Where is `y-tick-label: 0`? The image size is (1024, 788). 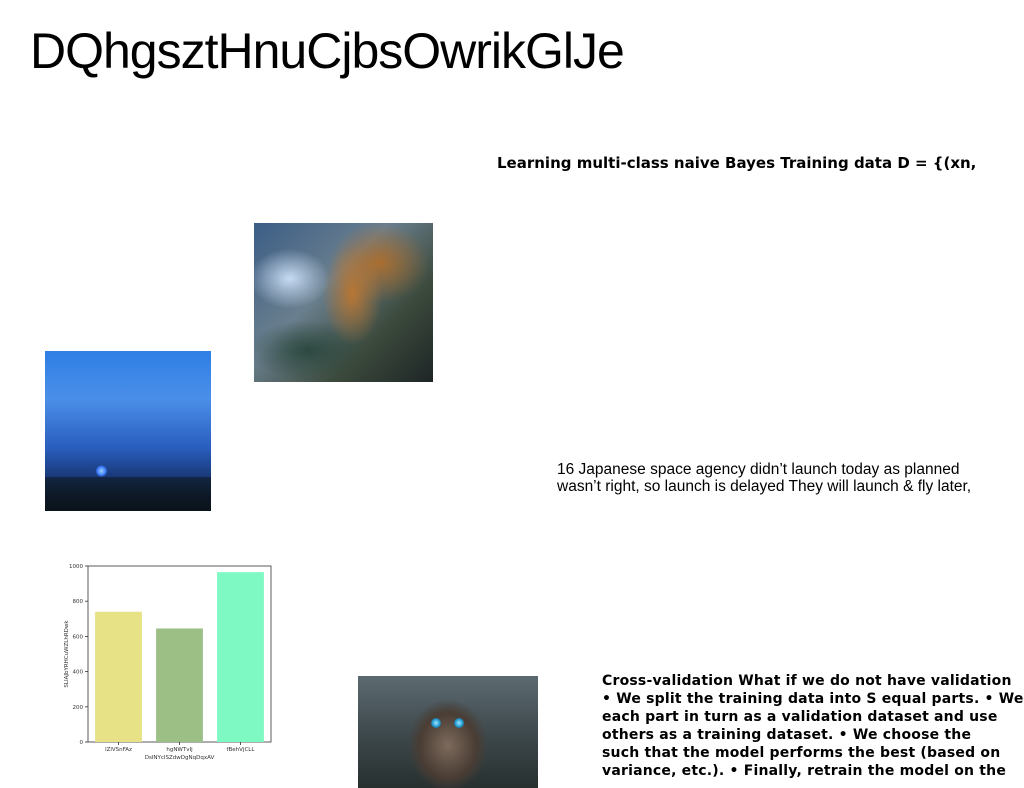
y-tick-label: 0 is located at coordinates (82, 743).